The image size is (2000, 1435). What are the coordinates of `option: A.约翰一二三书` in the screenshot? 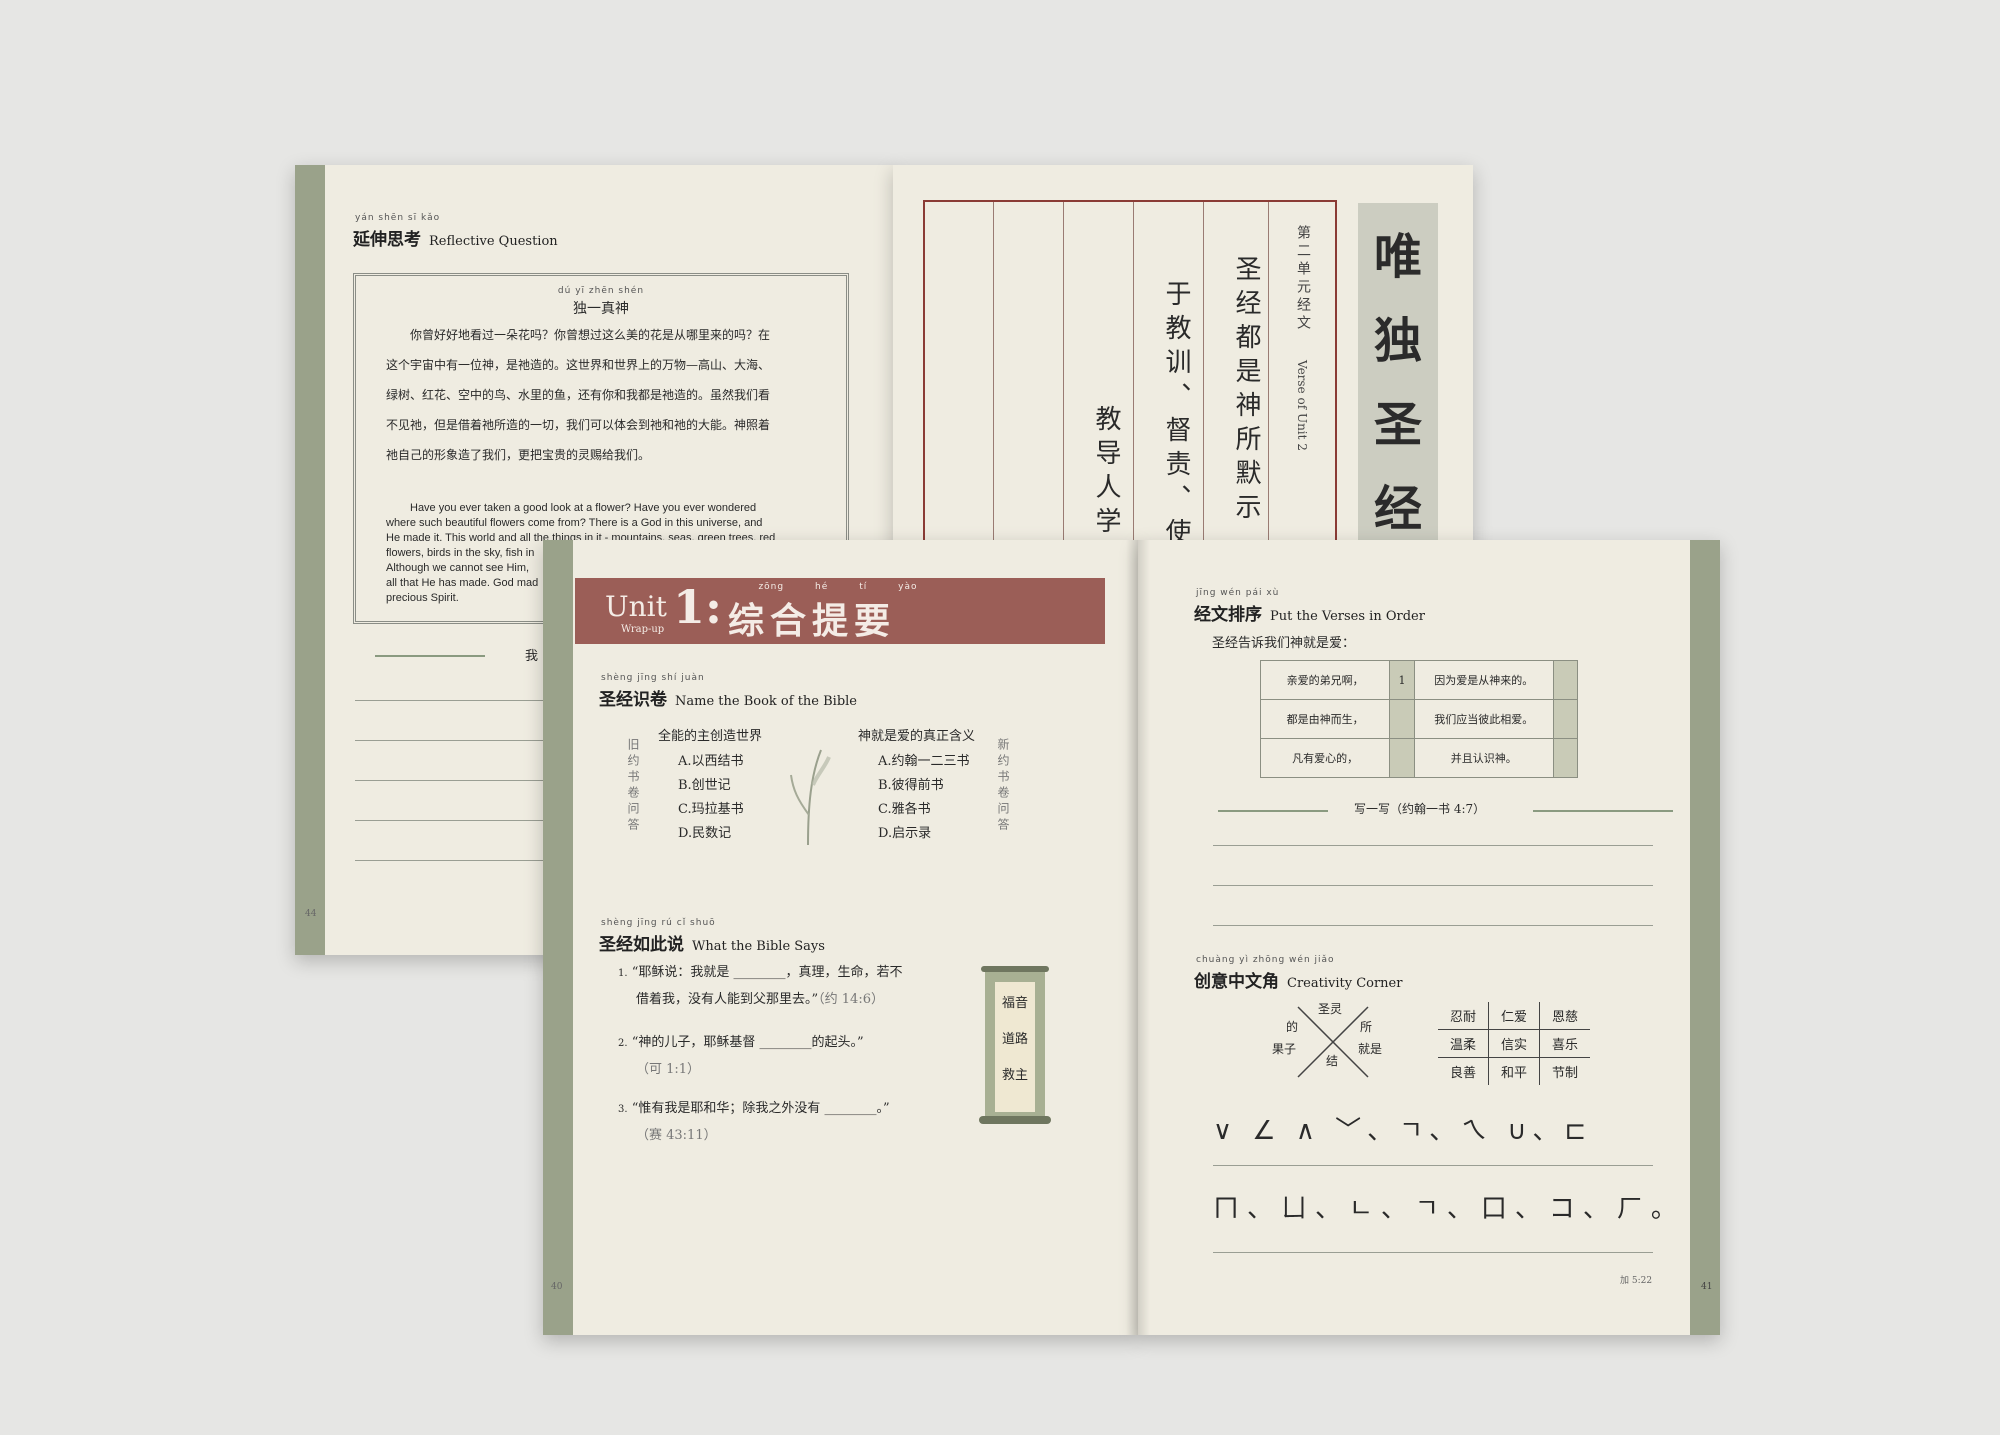 It's located at (924, 761).